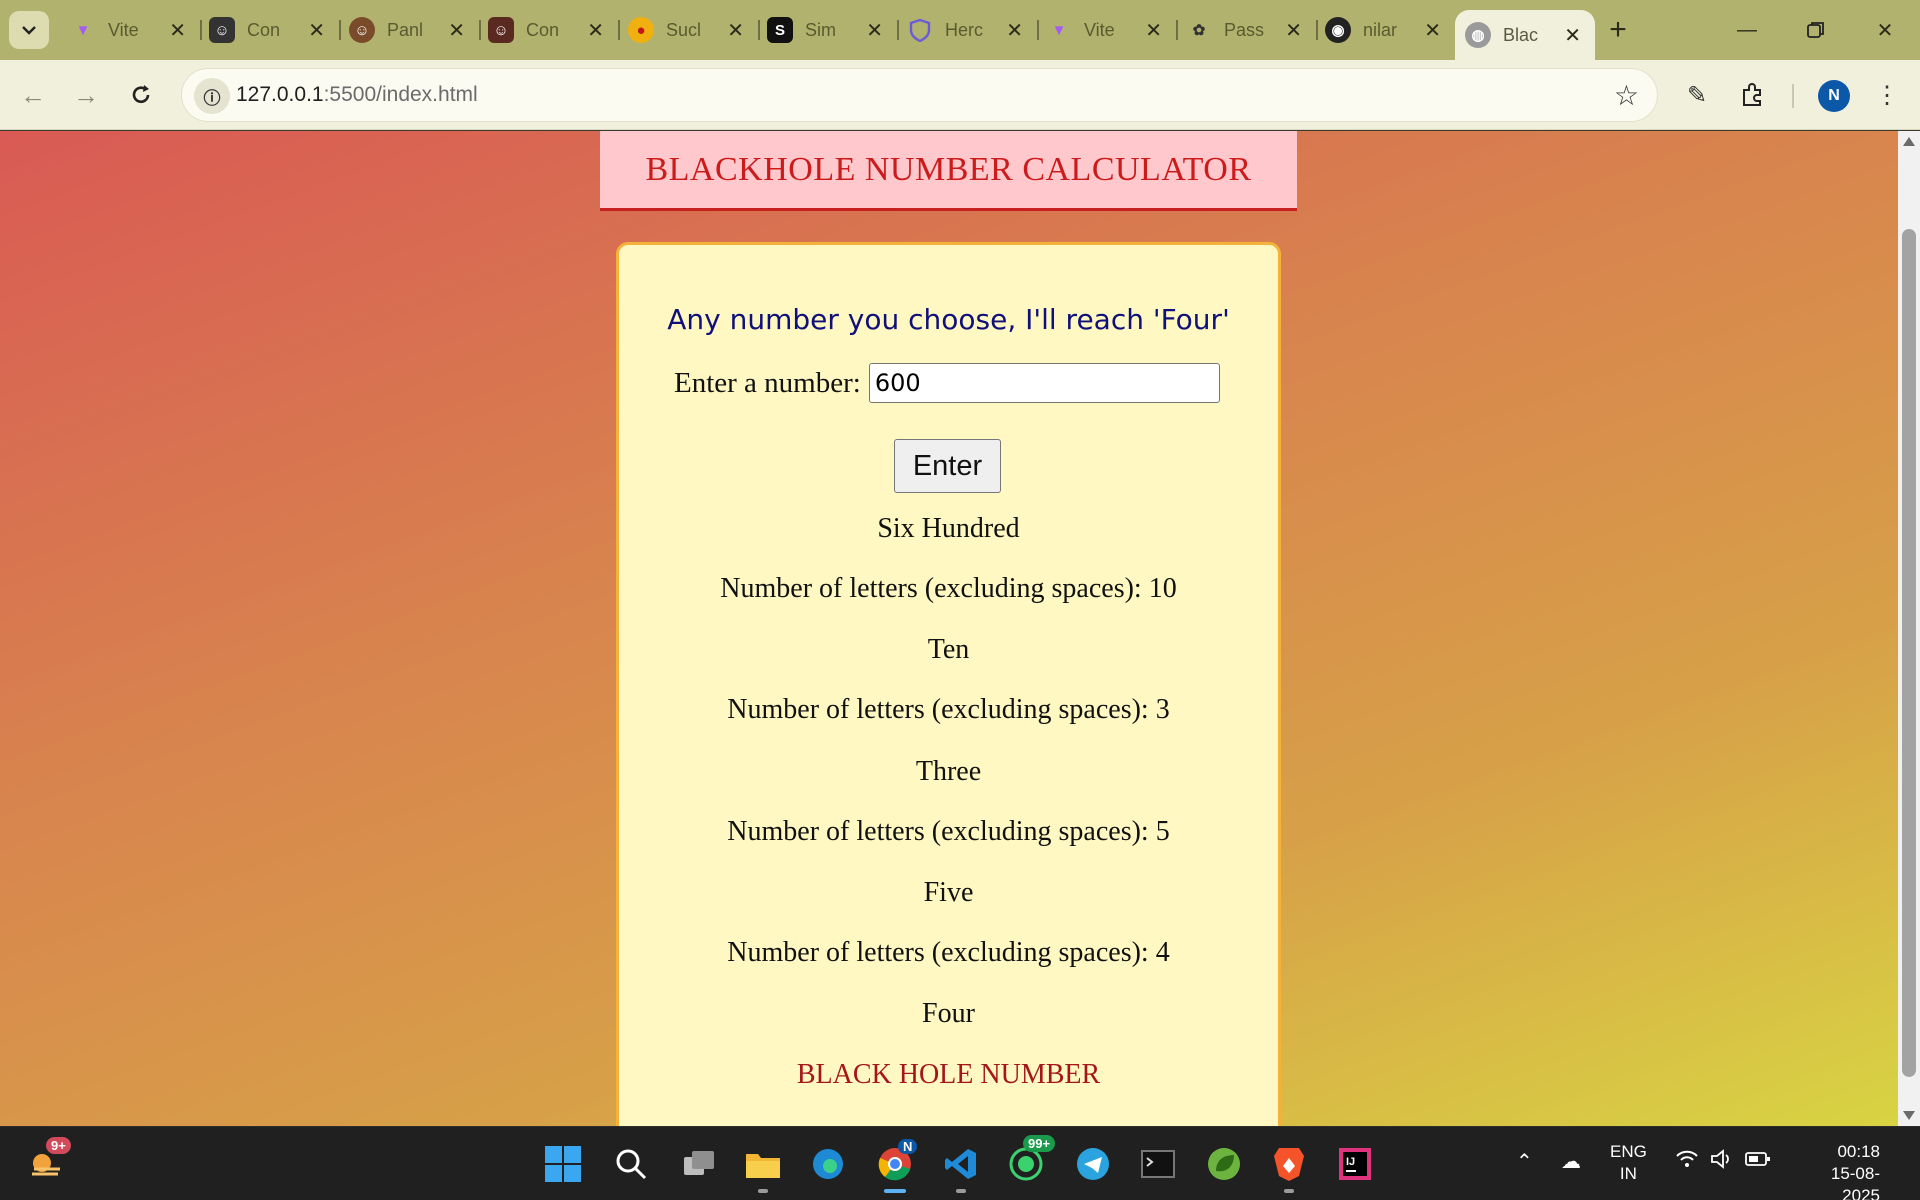  I want to click on result-line: Number of letters (excluding spaces): 10, so click(948, 588).